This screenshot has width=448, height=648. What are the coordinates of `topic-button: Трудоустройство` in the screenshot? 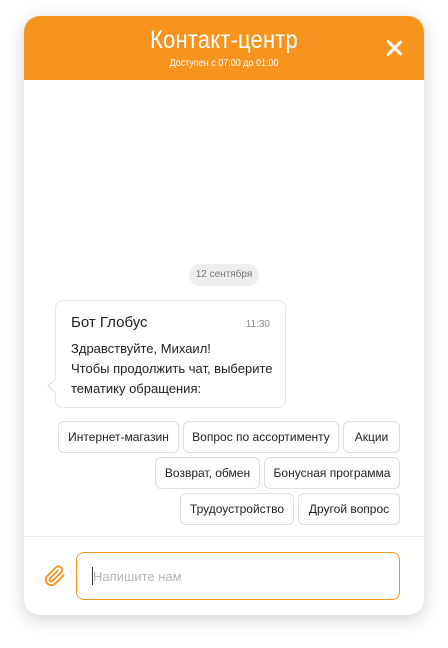 It's located at (237, 509).